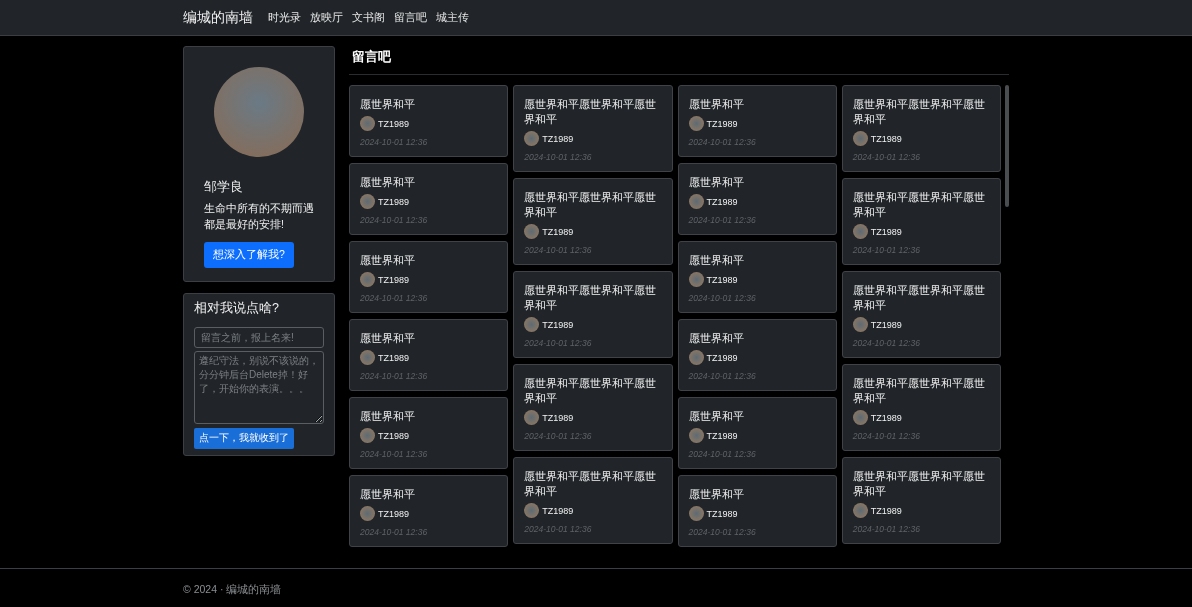 The image size is (1192, 607). Describe the element at coordinates (368, 17) in the screenshot. I see `nav-link: 文书阁` at that location.